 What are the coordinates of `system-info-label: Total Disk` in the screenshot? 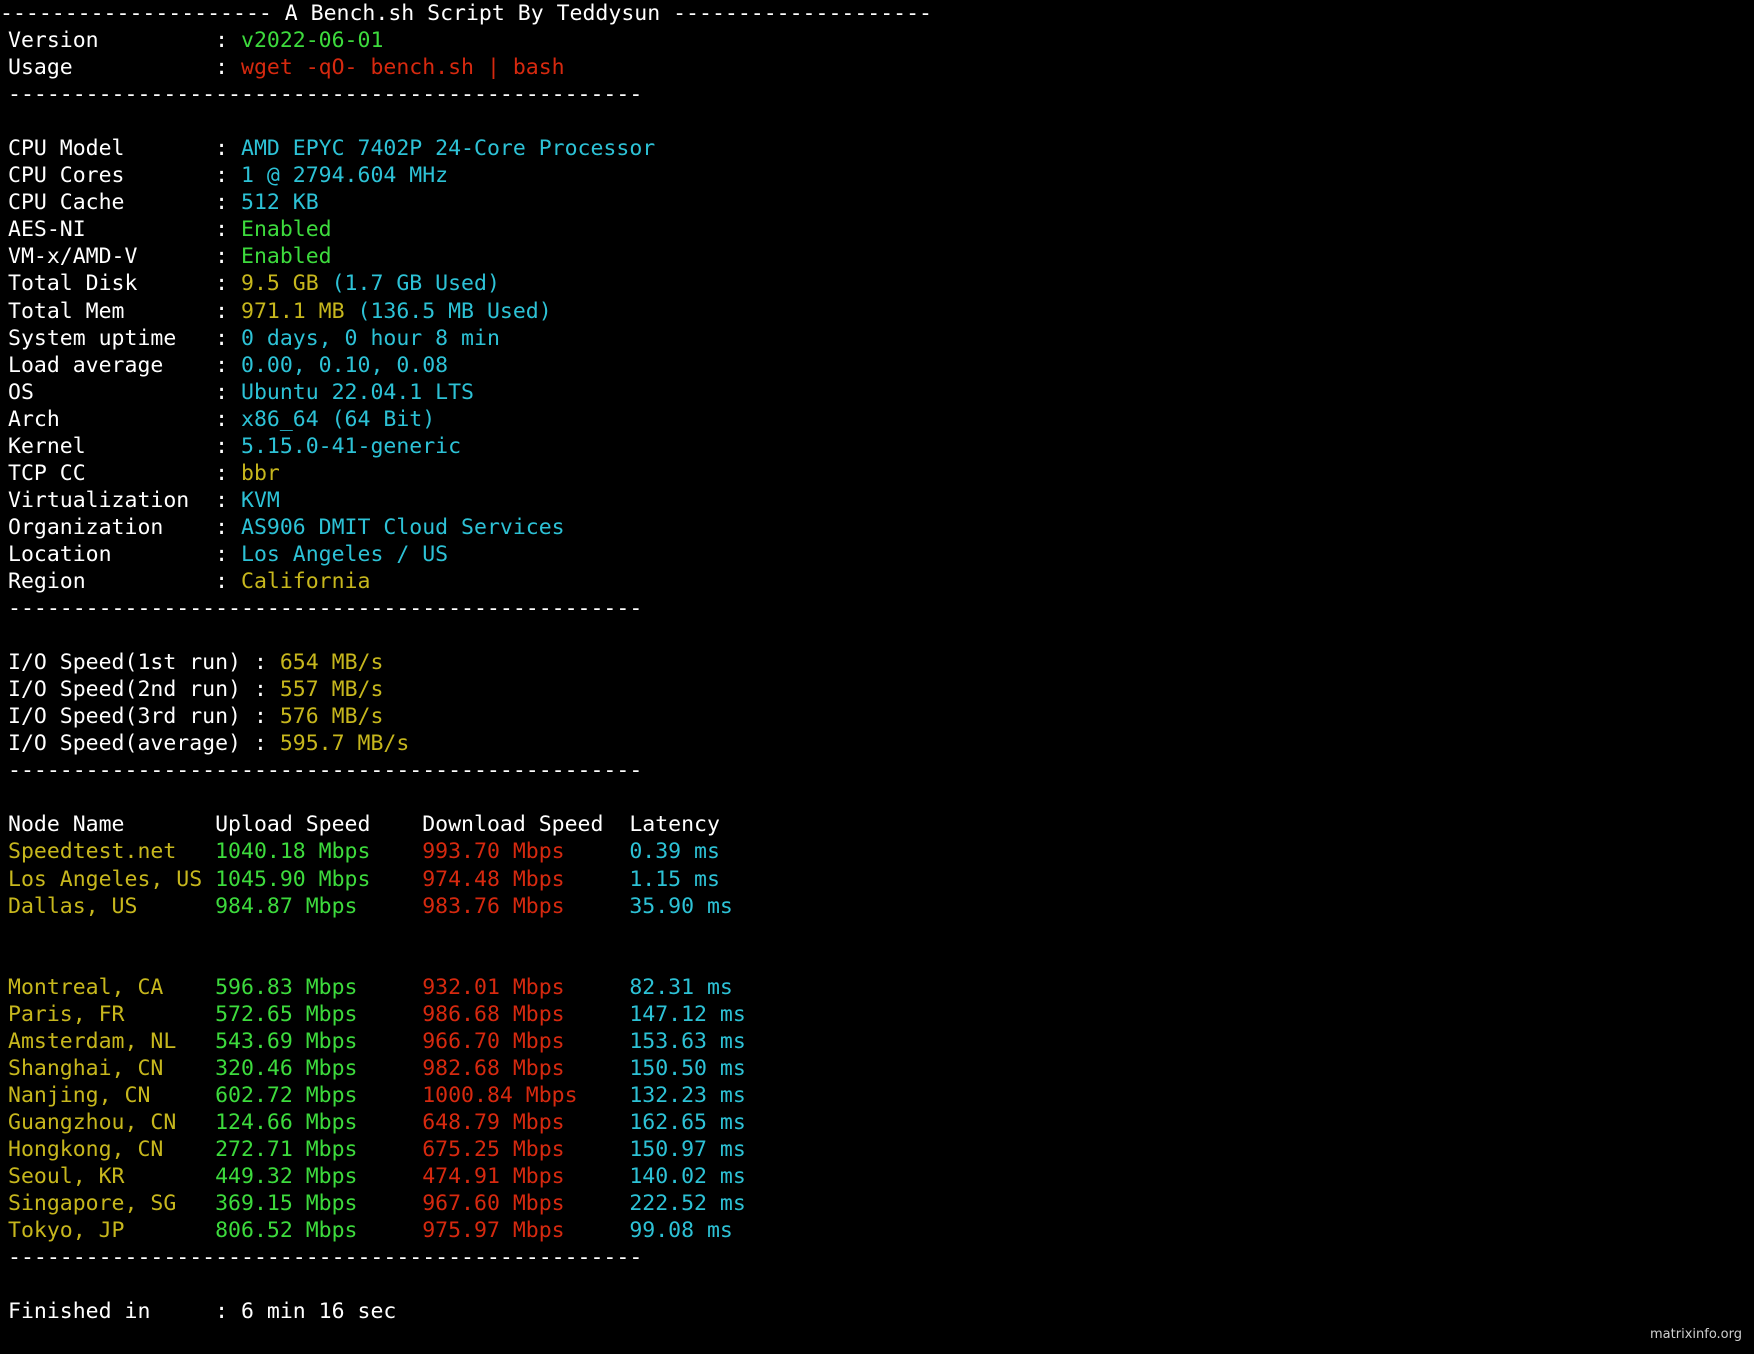 It's located at (112, 284).